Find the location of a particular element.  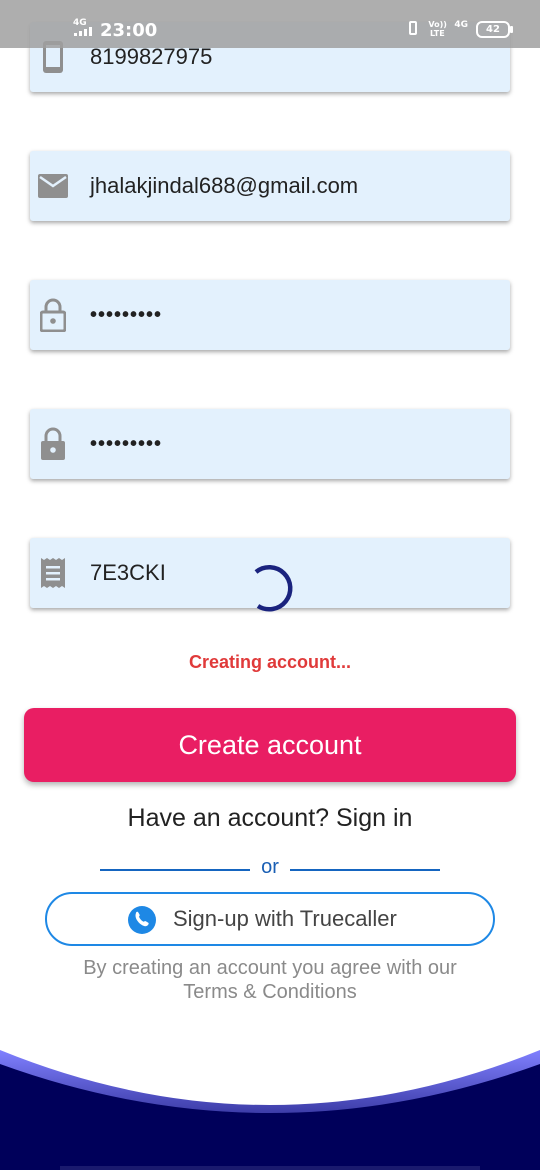

receipt-icon is located at coordinates (53, 573).